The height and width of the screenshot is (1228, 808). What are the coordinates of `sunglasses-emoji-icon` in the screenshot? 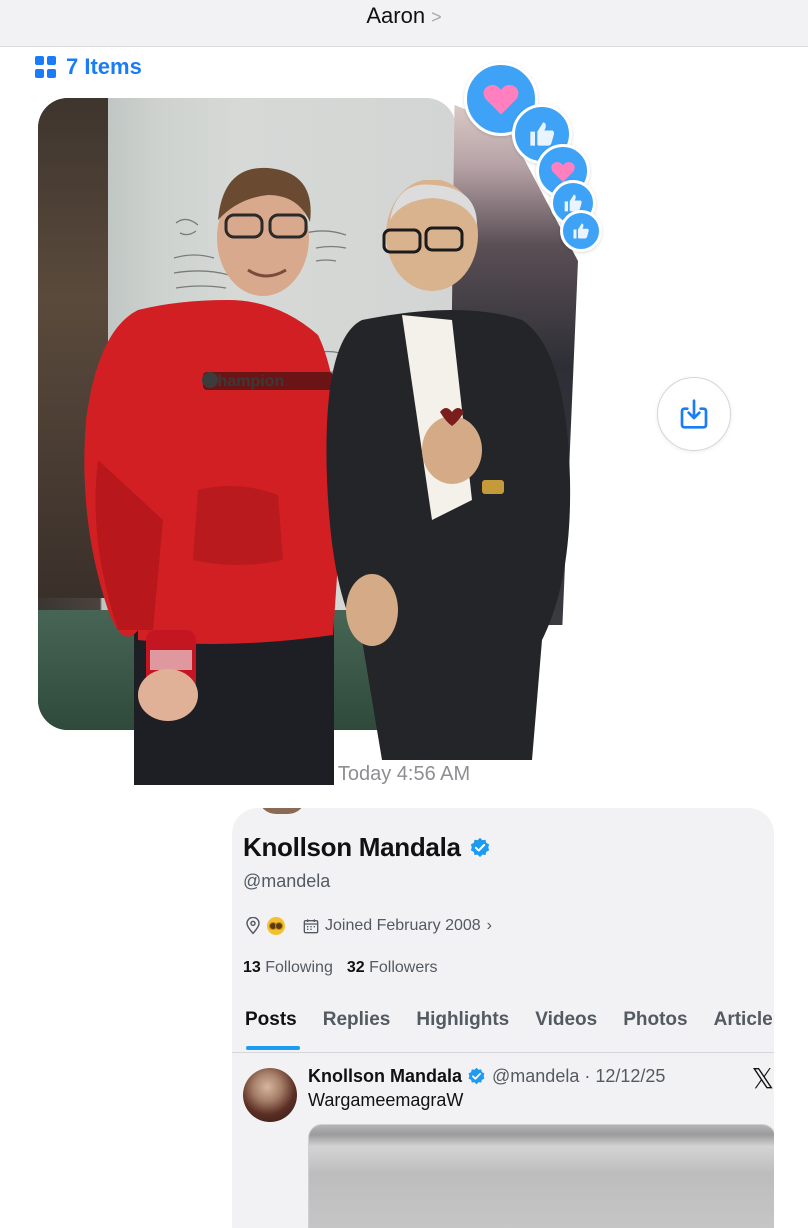 It's located at (276, 926).